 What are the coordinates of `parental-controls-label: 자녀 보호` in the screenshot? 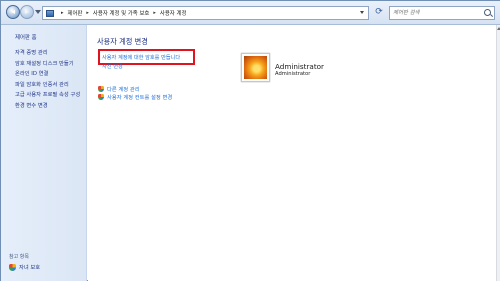 It's located at (30, 268).